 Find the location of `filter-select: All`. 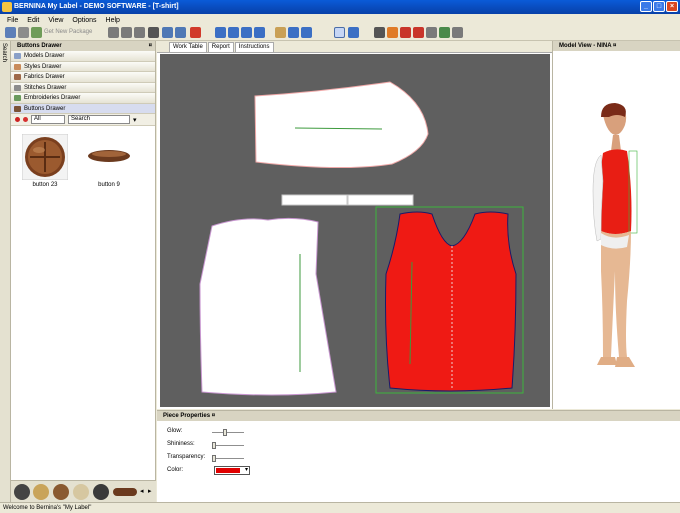

filter-select: All is located at coordinates (48, 119).